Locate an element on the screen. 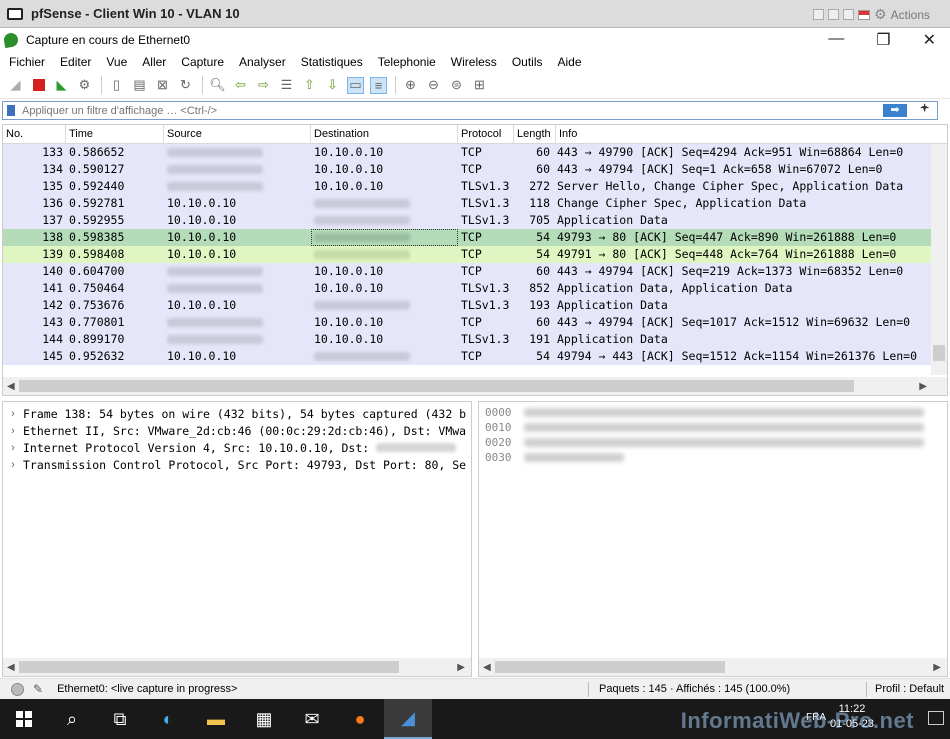 Image resolution: width=950 pixels, height=739 pixels. open-file-icon: ▯ is located at coordinates (116, 85).